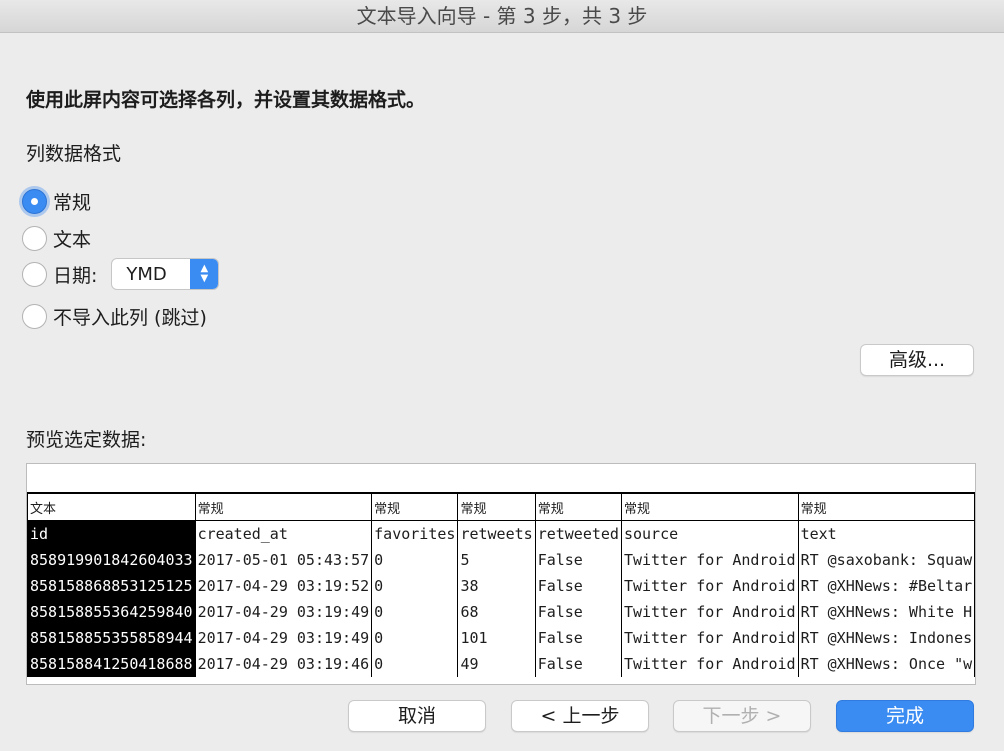 This screenshot has width=1004, height=751. I want to click on table-cell: 101, so click(496, 638).